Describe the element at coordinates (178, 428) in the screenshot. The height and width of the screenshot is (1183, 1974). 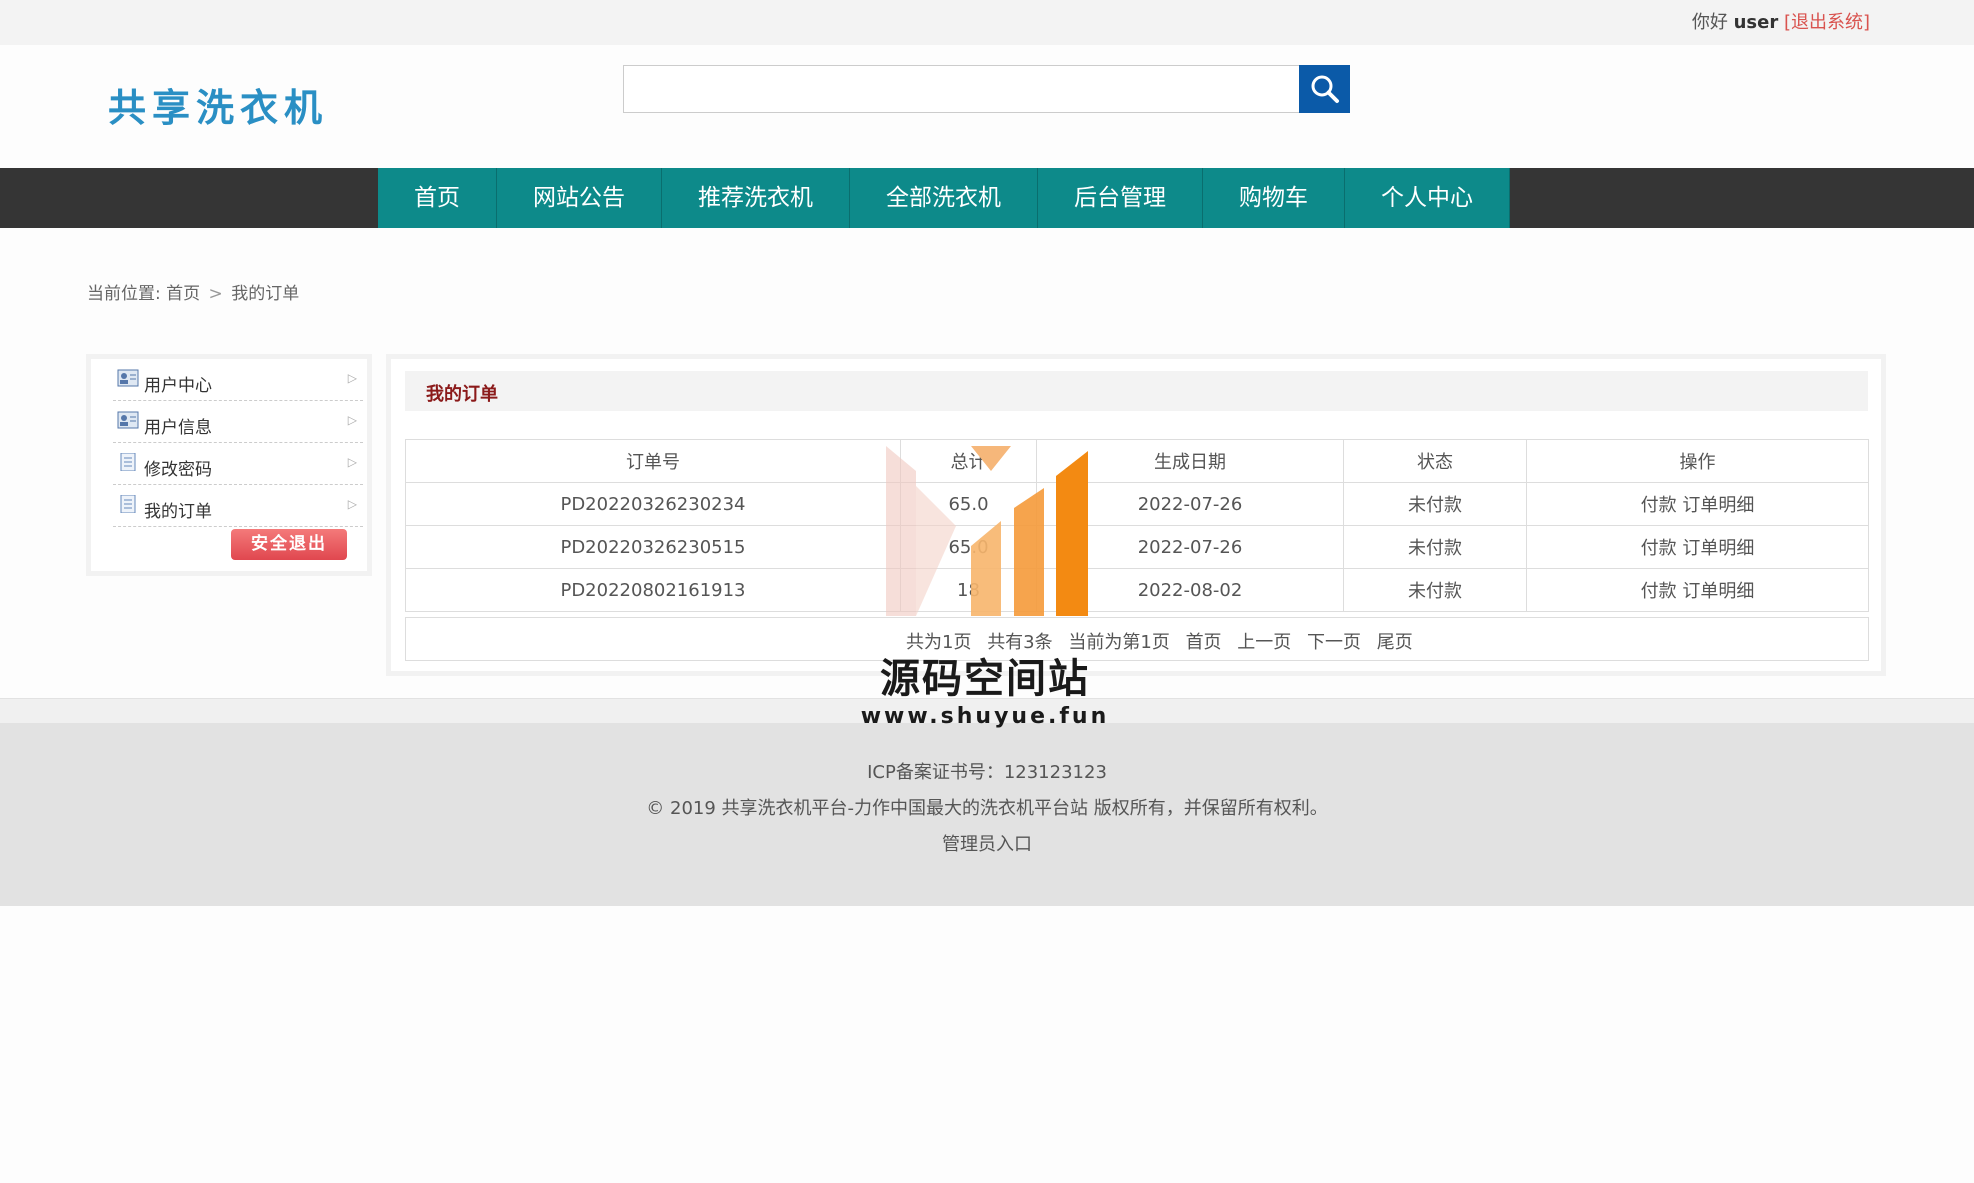
I see `sidebar-item-label: 用户信息` at that location.